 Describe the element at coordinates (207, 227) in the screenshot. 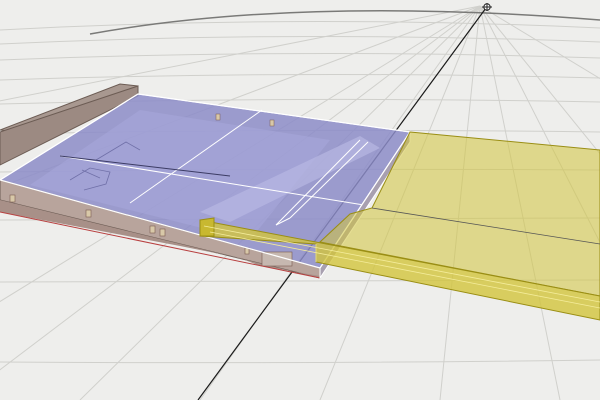

I see `selected-volume-end` at that location.